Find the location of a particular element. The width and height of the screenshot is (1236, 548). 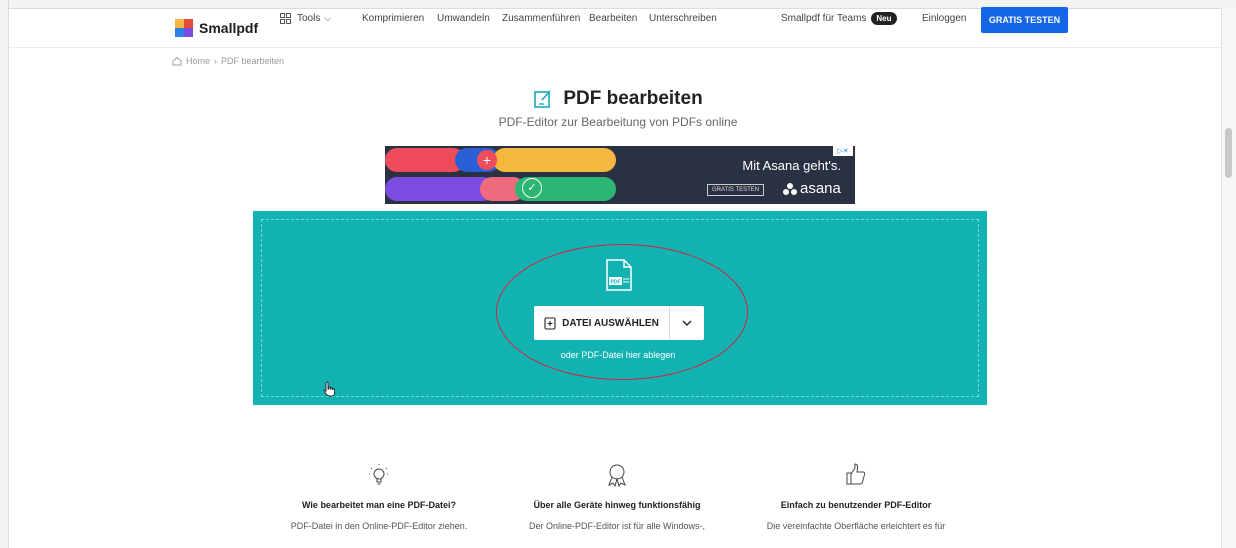

teams-label: Smallpdf für Teams is located at coordinates (824, 18).